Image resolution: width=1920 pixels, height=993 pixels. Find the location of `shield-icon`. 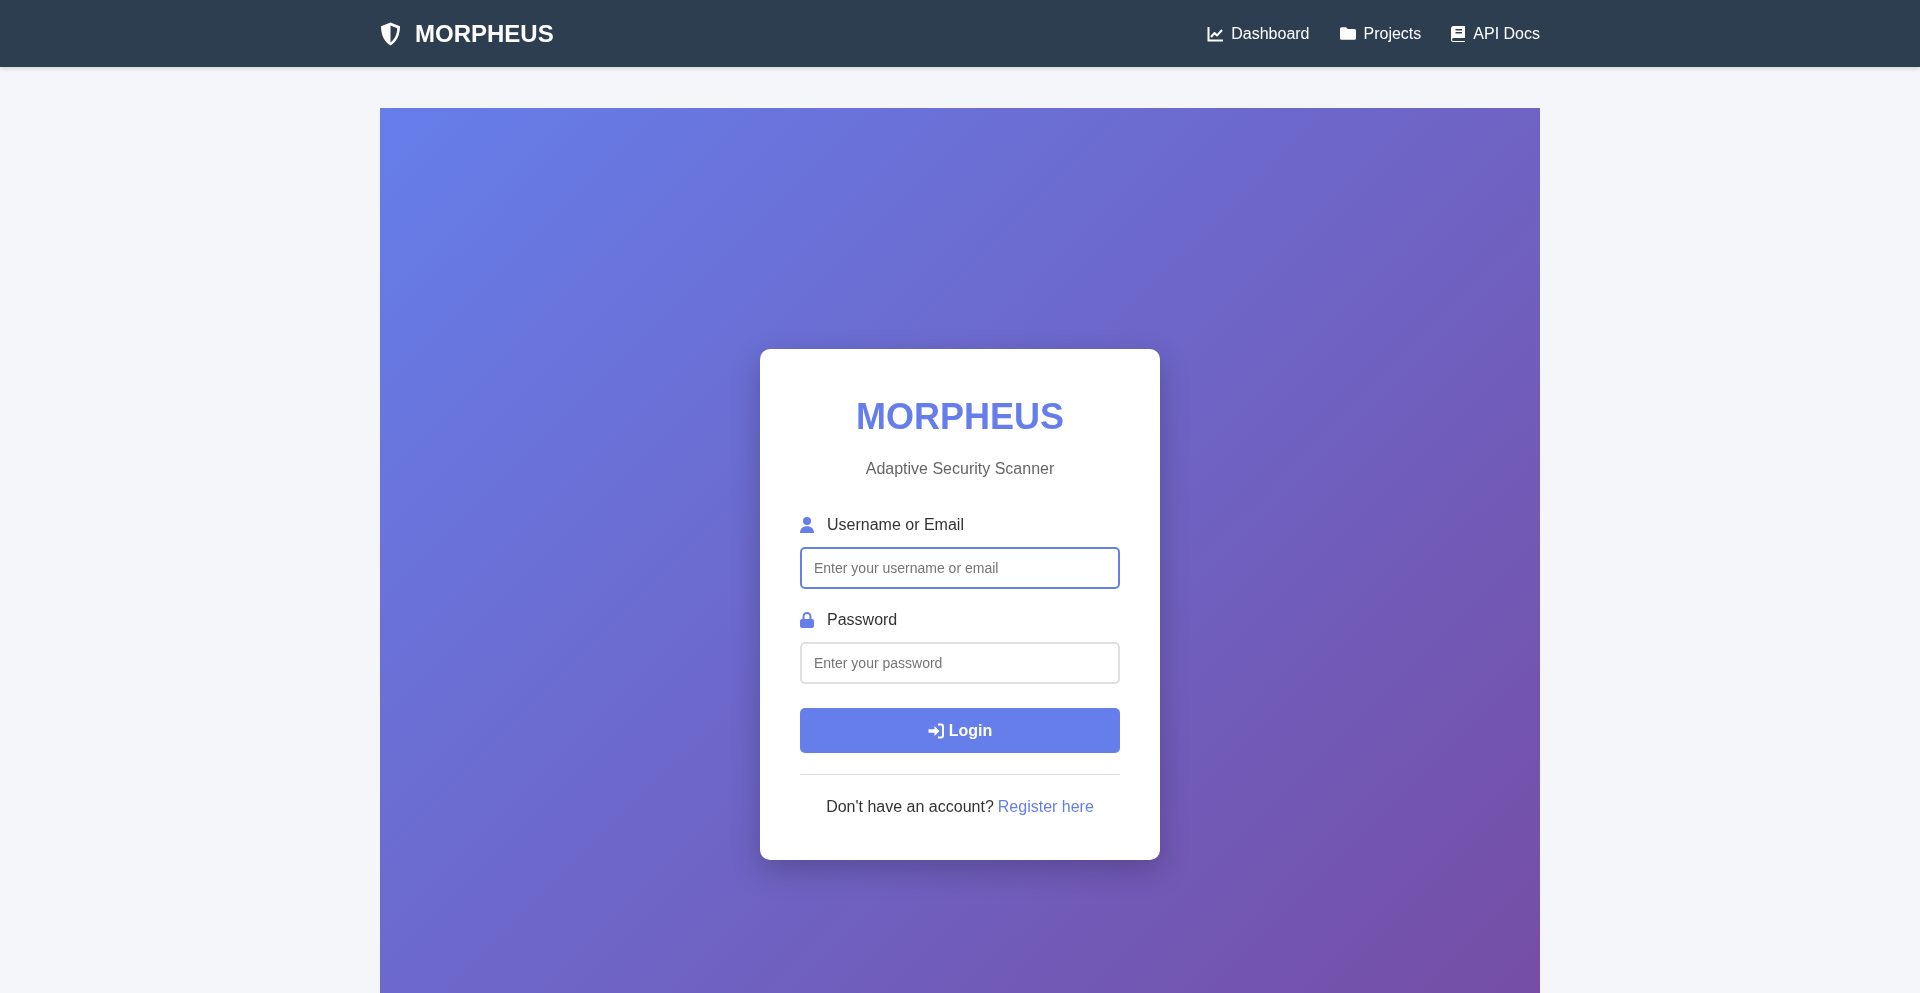

shield-icon is located at coordinates (390, 33).